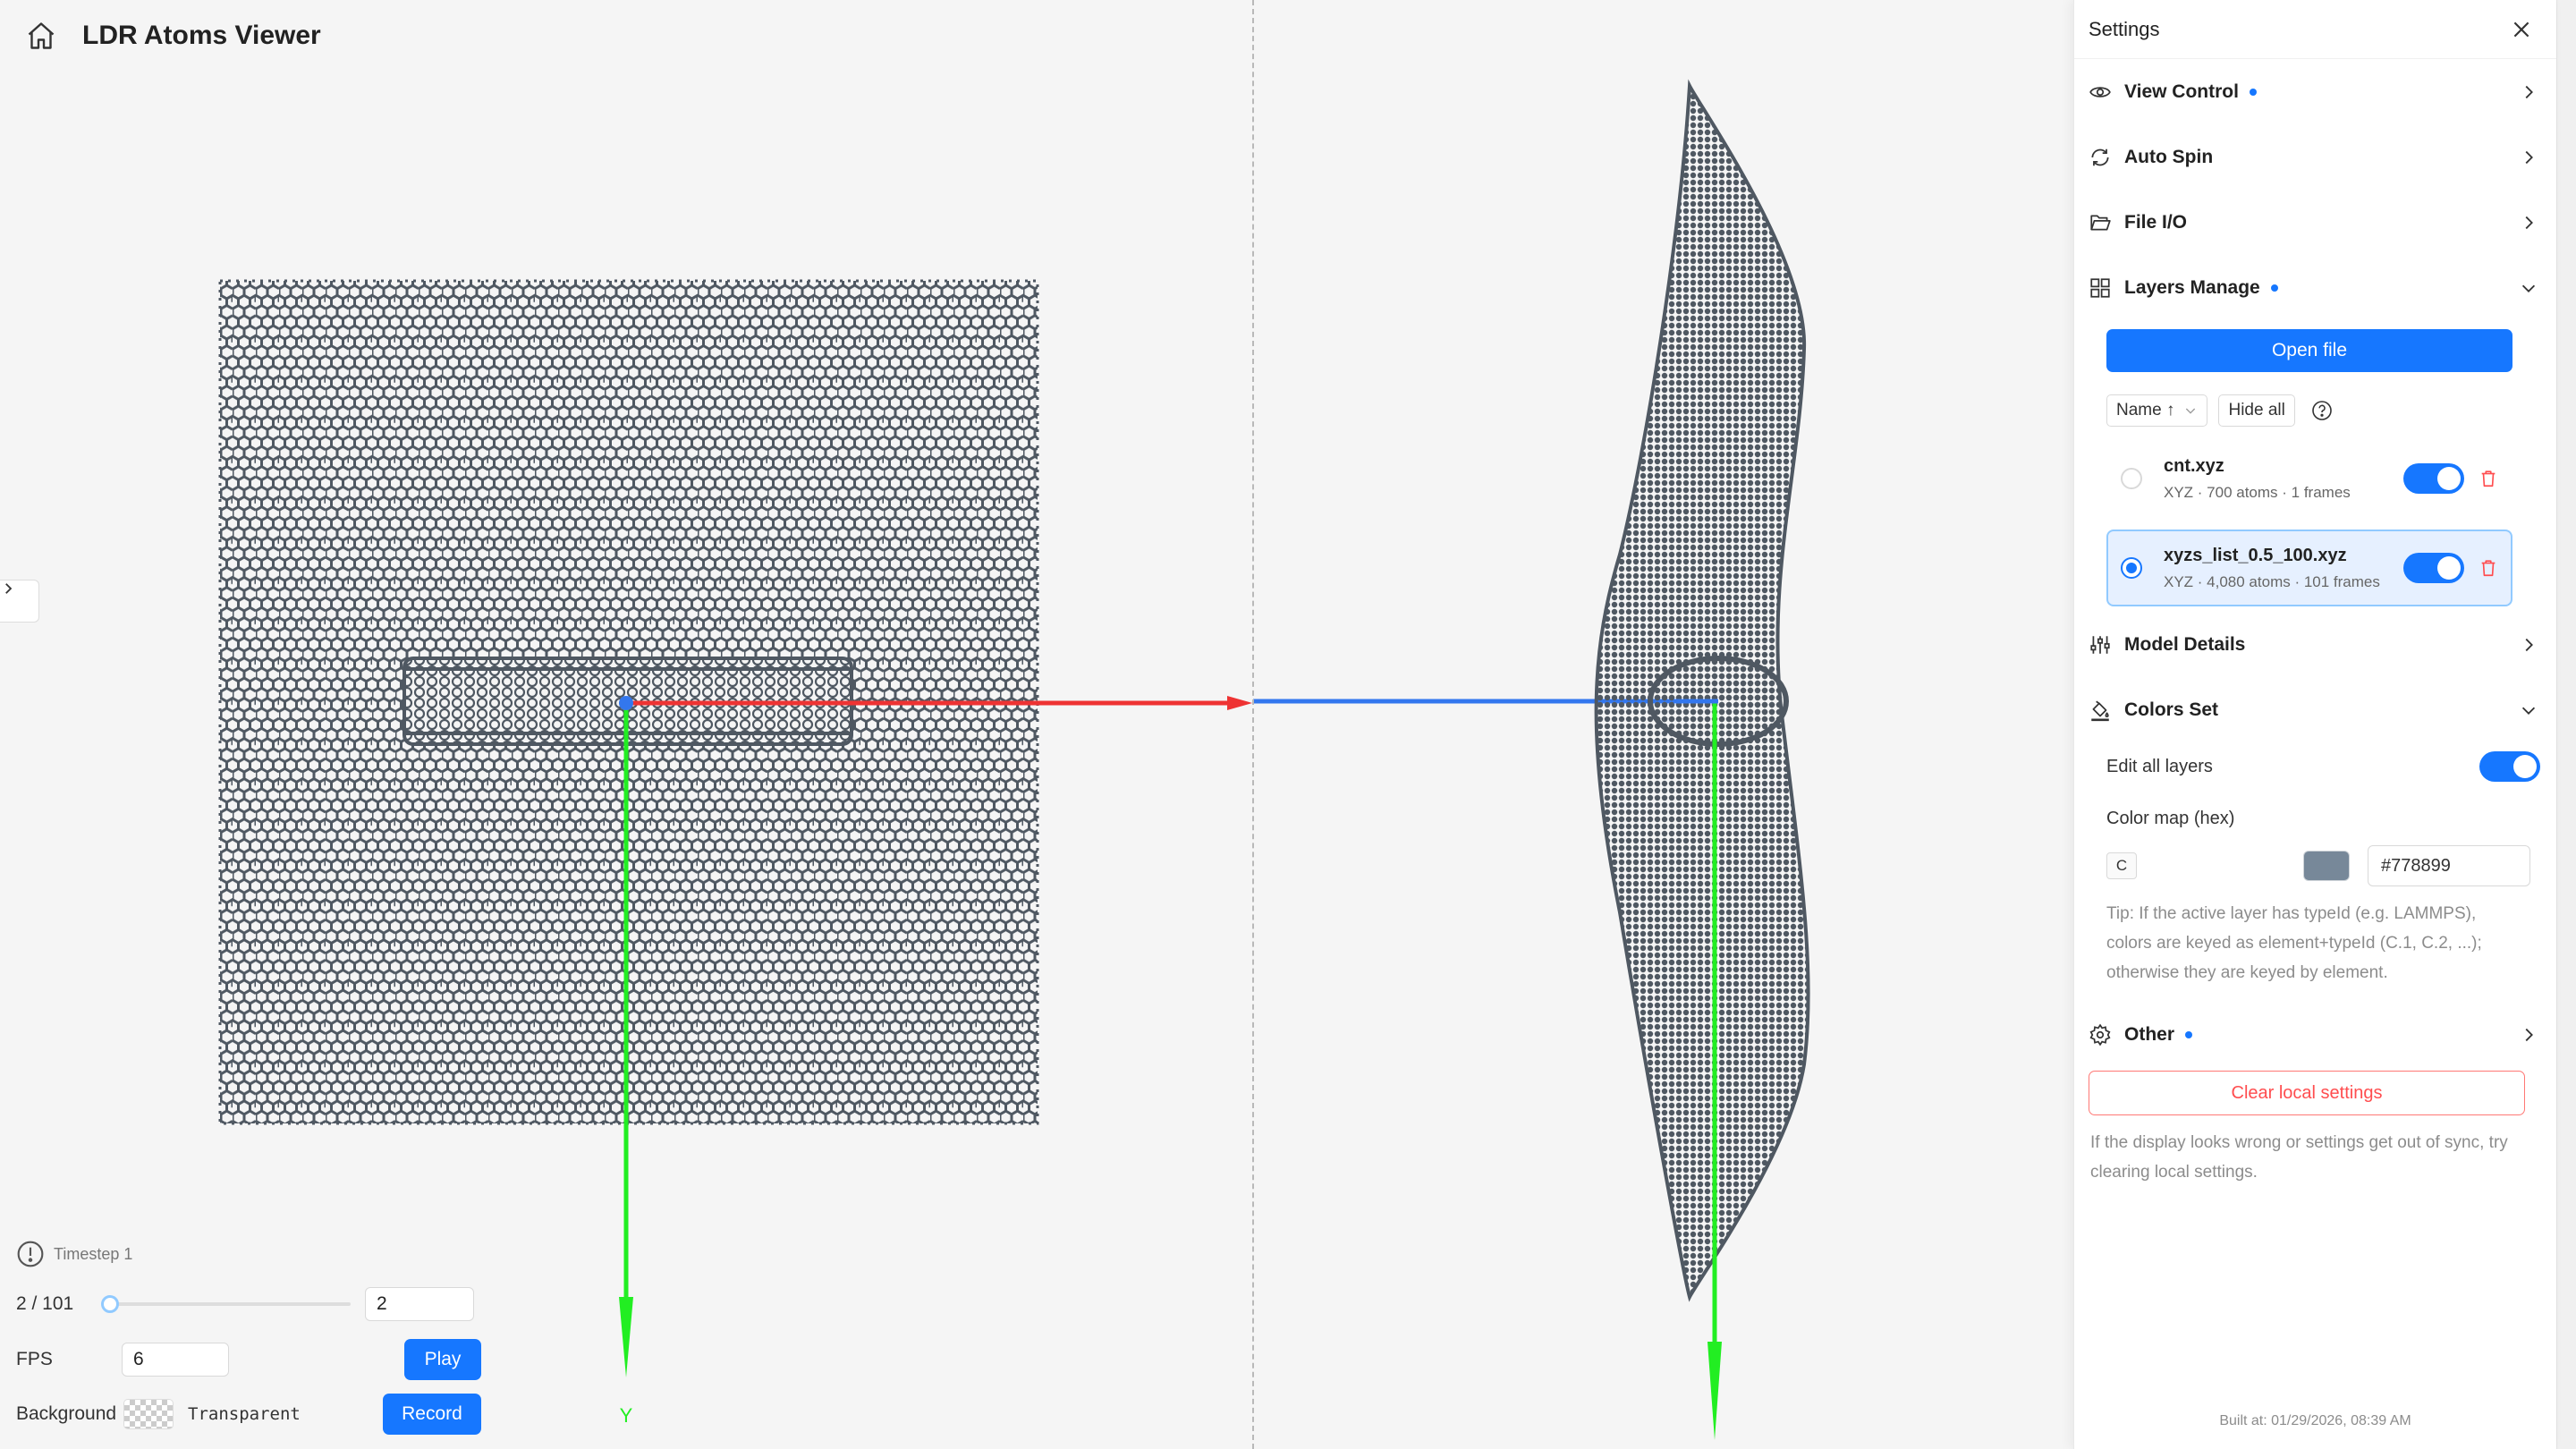 This screenshot has height=1449, width=2576. I want to click on hex-color-input: #778899, so click(2449, 865).